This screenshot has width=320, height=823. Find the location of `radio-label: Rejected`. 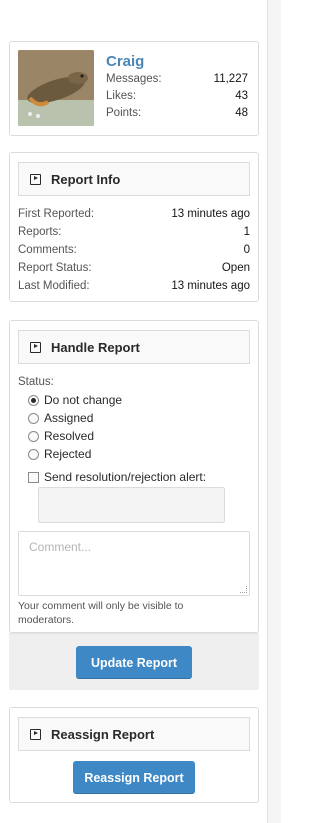

radio-label: Rejected is located at coordinates (67, 454).